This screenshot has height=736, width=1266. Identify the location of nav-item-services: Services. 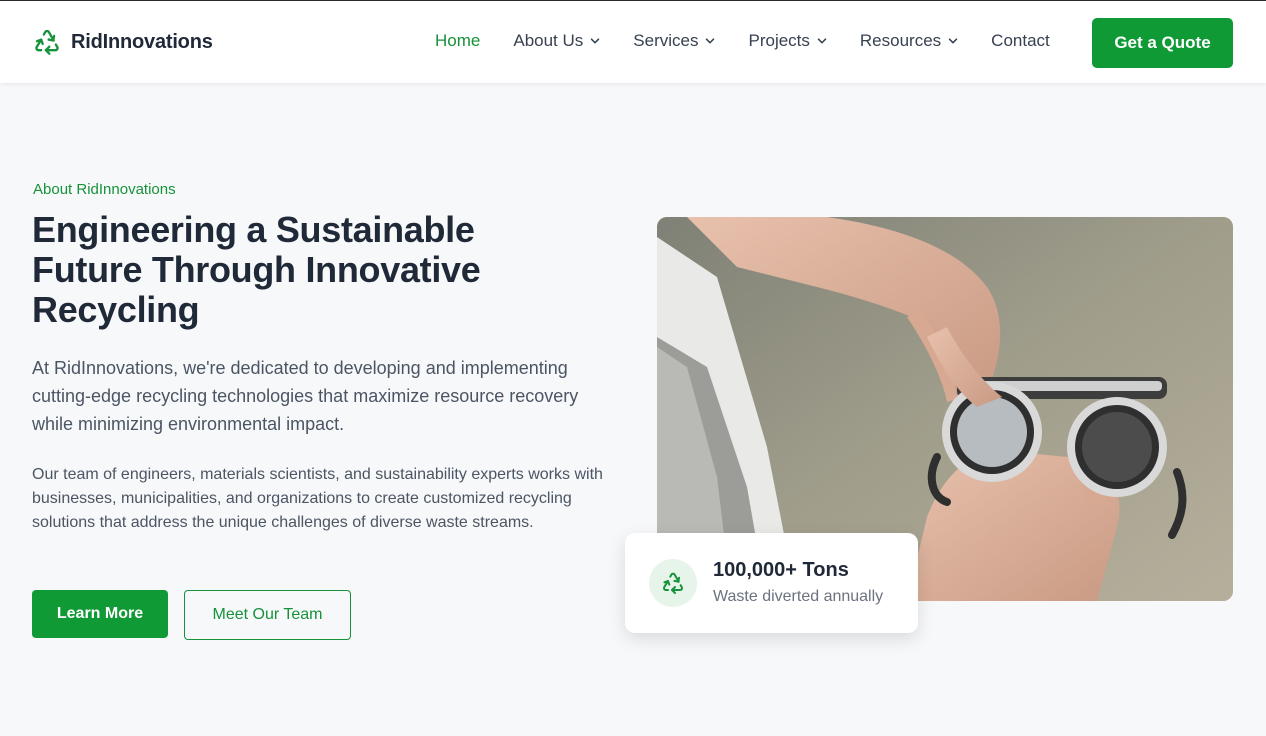
(674, 41).